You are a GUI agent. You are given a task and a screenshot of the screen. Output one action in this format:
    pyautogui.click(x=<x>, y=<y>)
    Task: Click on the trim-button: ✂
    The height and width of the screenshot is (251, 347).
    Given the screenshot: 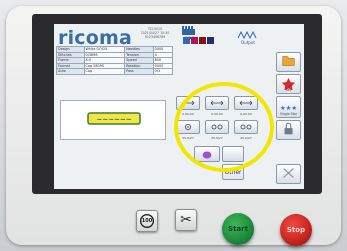 What is the action you would take?
    pyautogui.click(x=186, y=220)
    